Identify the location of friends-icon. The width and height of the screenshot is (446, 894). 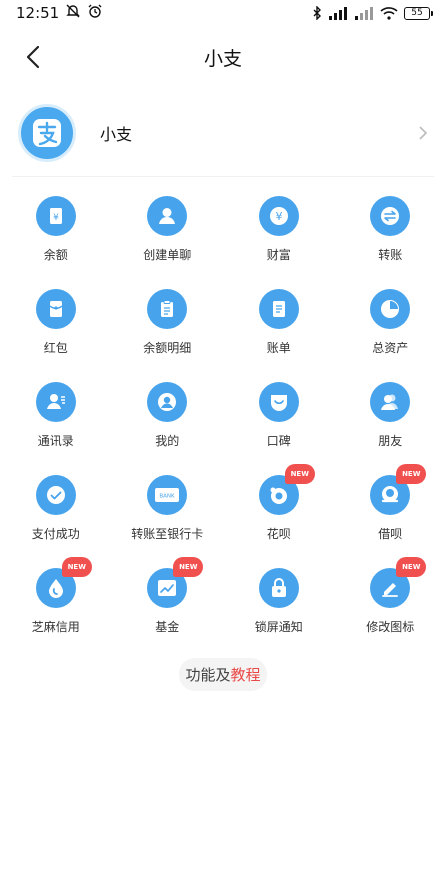
(390, 402).